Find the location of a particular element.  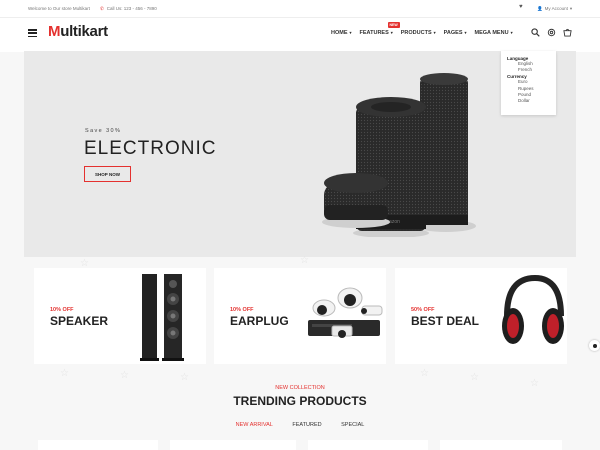

nav-pages: PAGES ▾ is located at coordinates (455, 33).